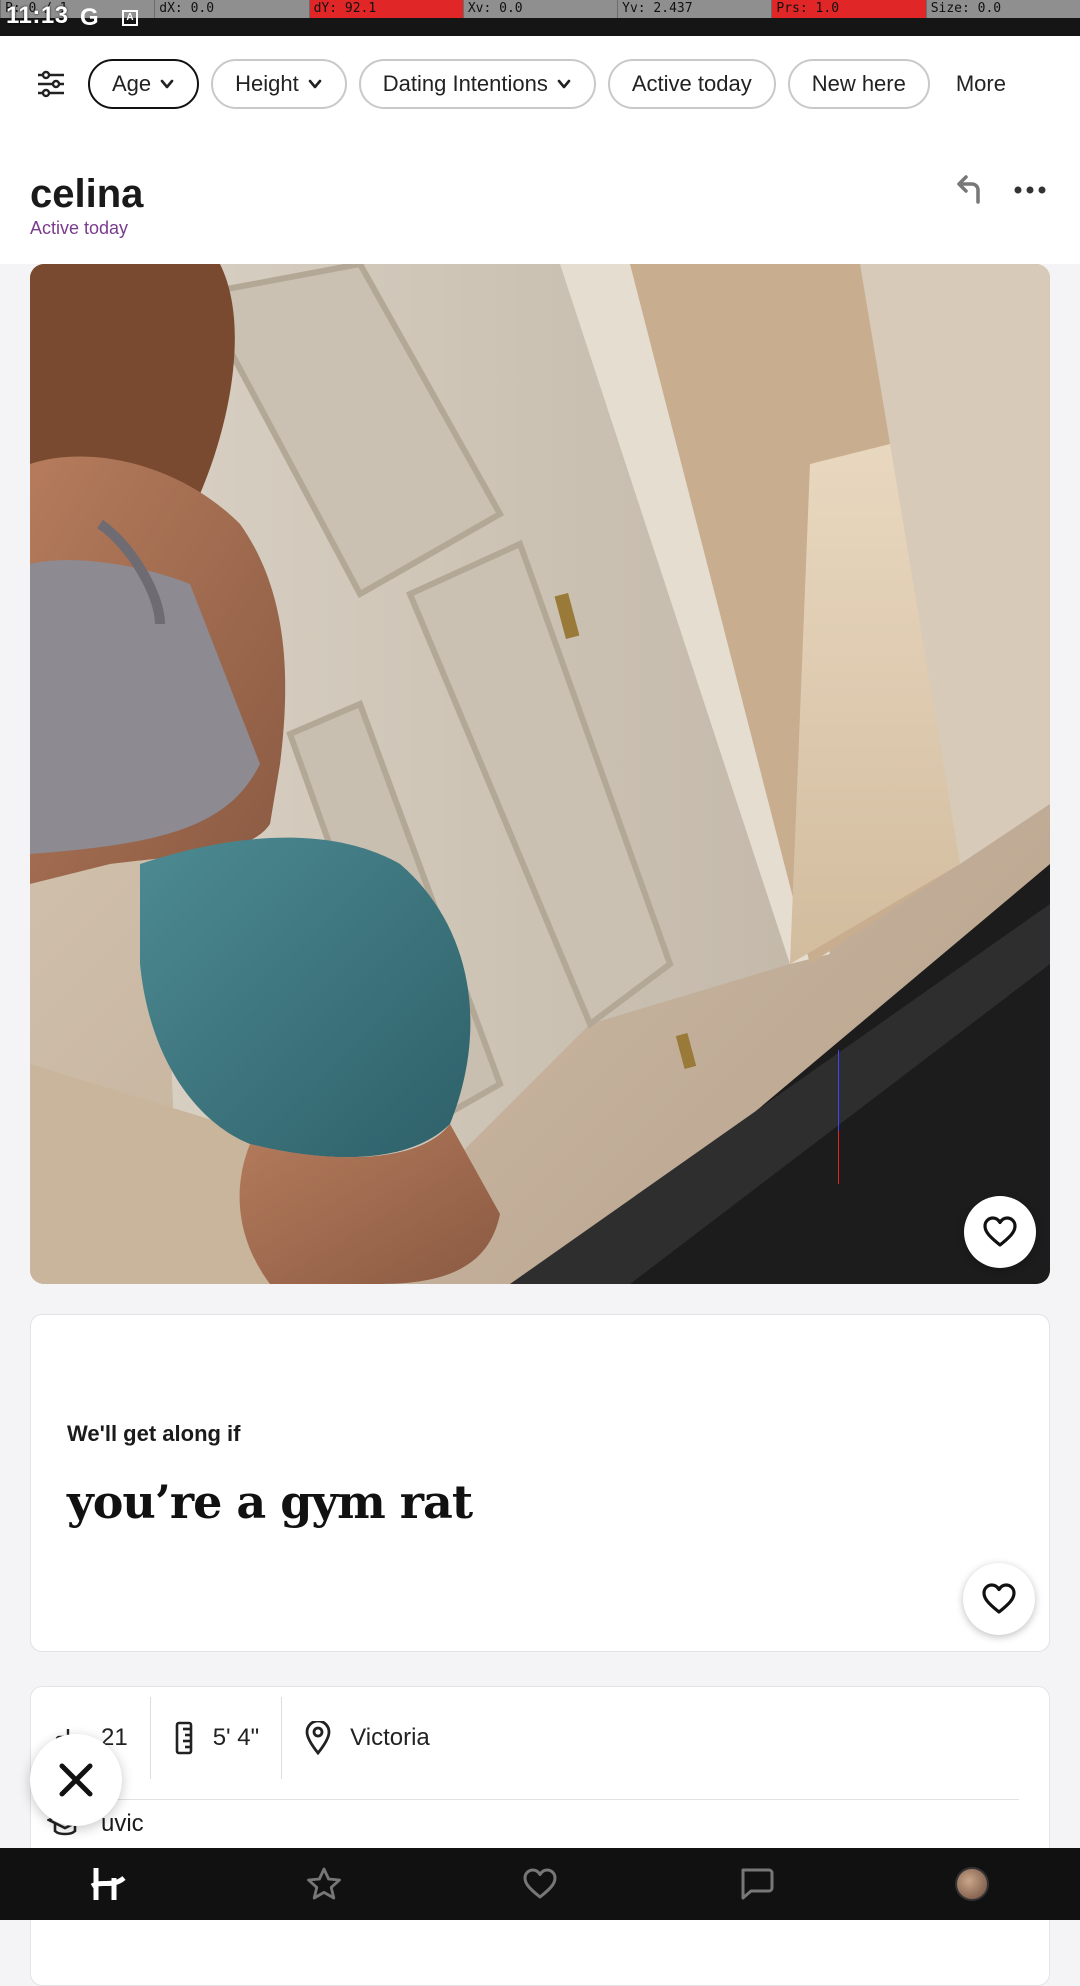 This screenshot has height=1986, width=1080. Describe the element at coordinates (318, 1738) in the screenshot. I see `location-pin-icon` at that location.